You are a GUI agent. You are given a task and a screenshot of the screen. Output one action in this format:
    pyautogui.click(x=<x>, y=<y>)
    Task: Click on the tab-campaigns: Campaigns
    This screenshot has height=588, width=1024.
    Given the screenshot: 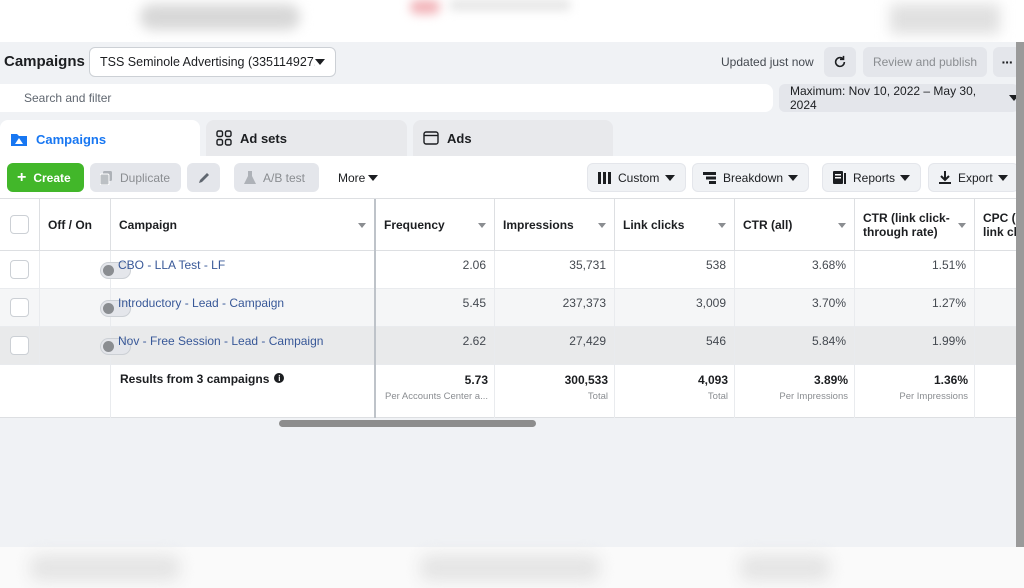 What is the action you would take?
    pyautogui.click(x=100, y=139)
    